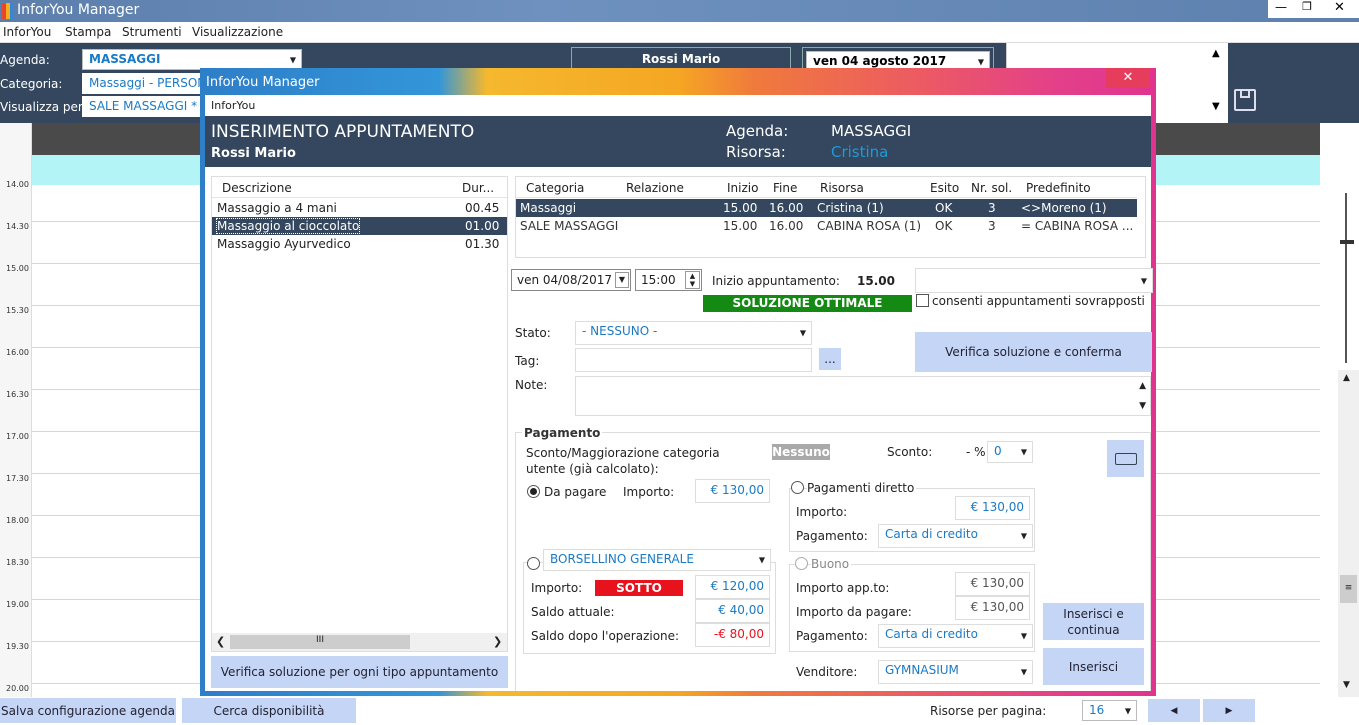 Image resolution: width=1359 pixels, height=725 pixels. Describe the element at coordinates (192, 59) in the screenshot. I see `agenda-select: MASSAGGI ▼` at that location.